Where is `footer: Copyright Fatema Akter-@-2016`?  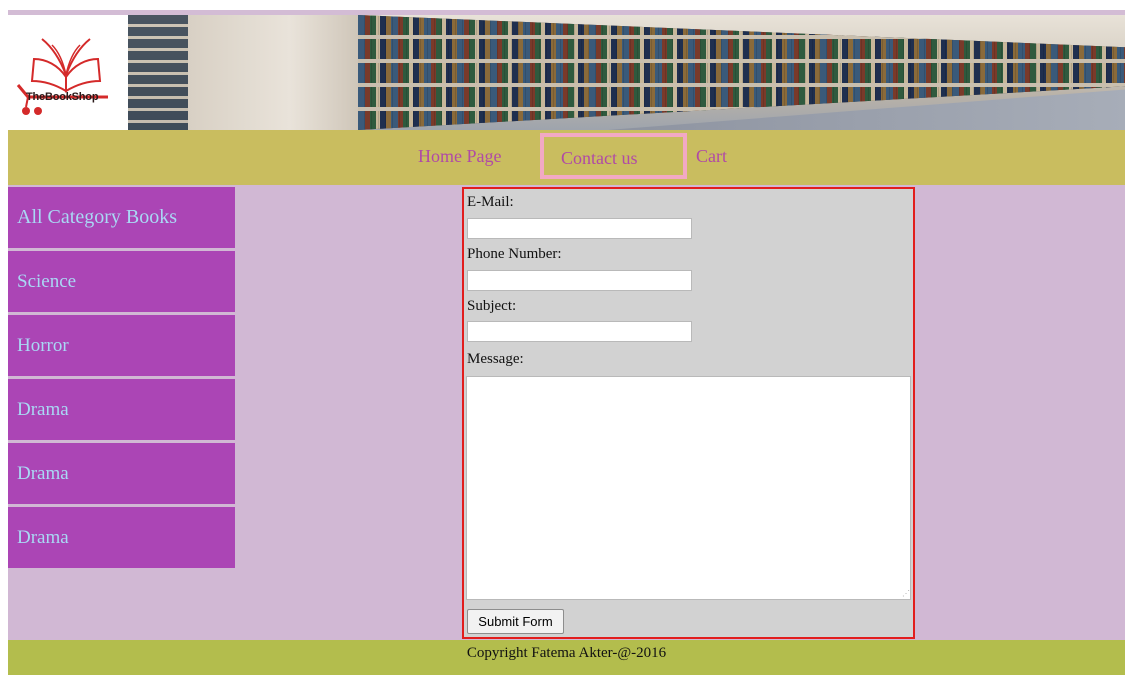 footer: Copyright Fatema Akter-@-2016 is located at coordinates (566, 657).